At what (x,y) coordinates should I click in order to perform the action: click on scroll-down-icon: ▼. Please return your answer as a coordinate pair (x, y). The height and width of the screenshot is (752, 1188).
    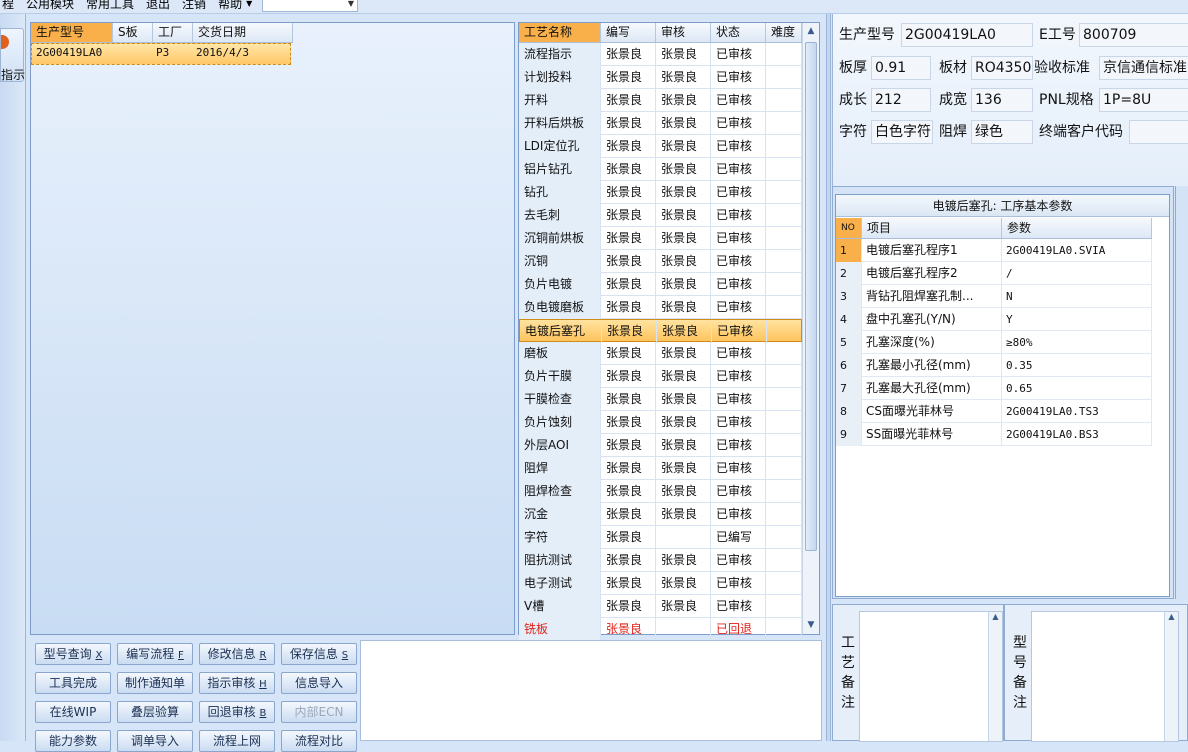
    Looking at the image, I should click on (811, 625).